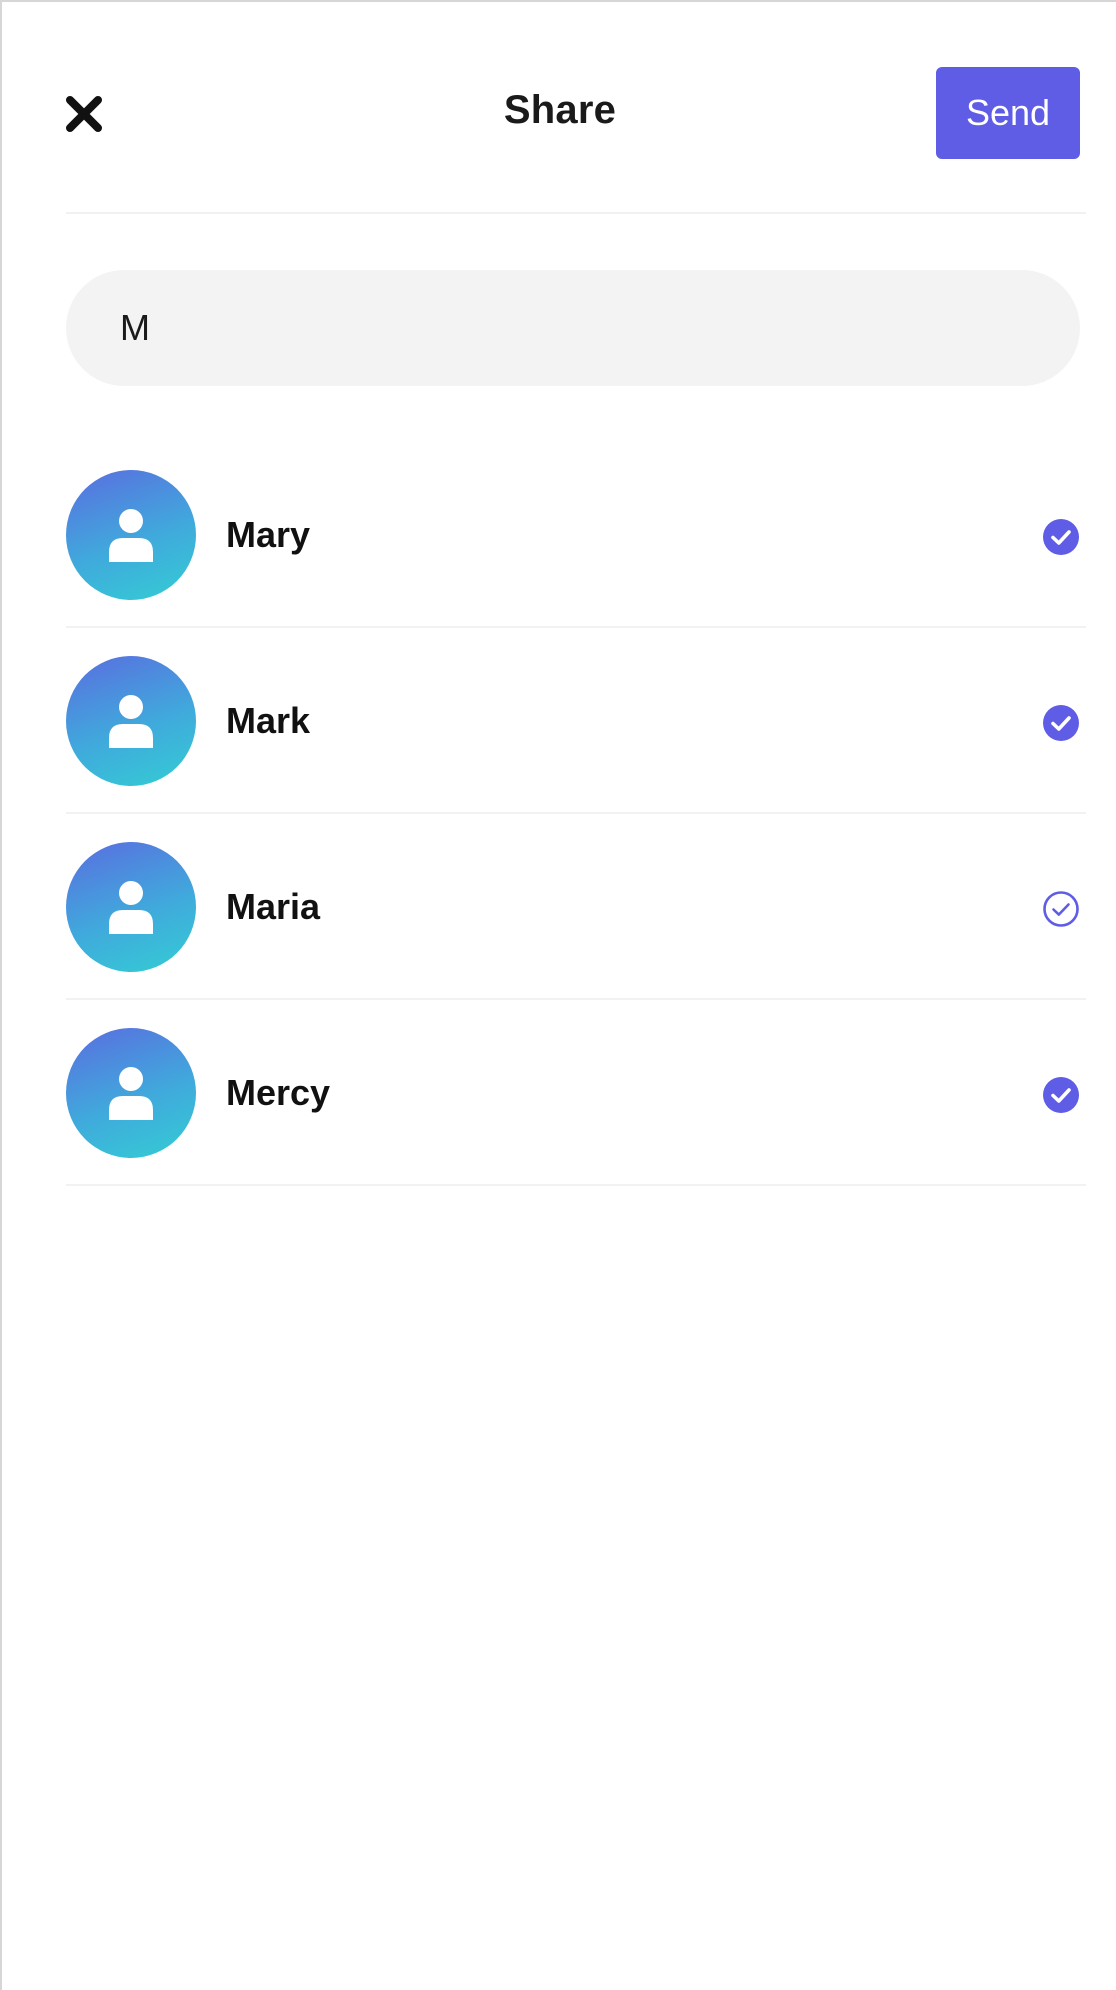 This screenshot has width=1116, height=1990. Describe the element at coordinates (268, 720) in the screenshot. I see `contact-name: Mark` at that location.